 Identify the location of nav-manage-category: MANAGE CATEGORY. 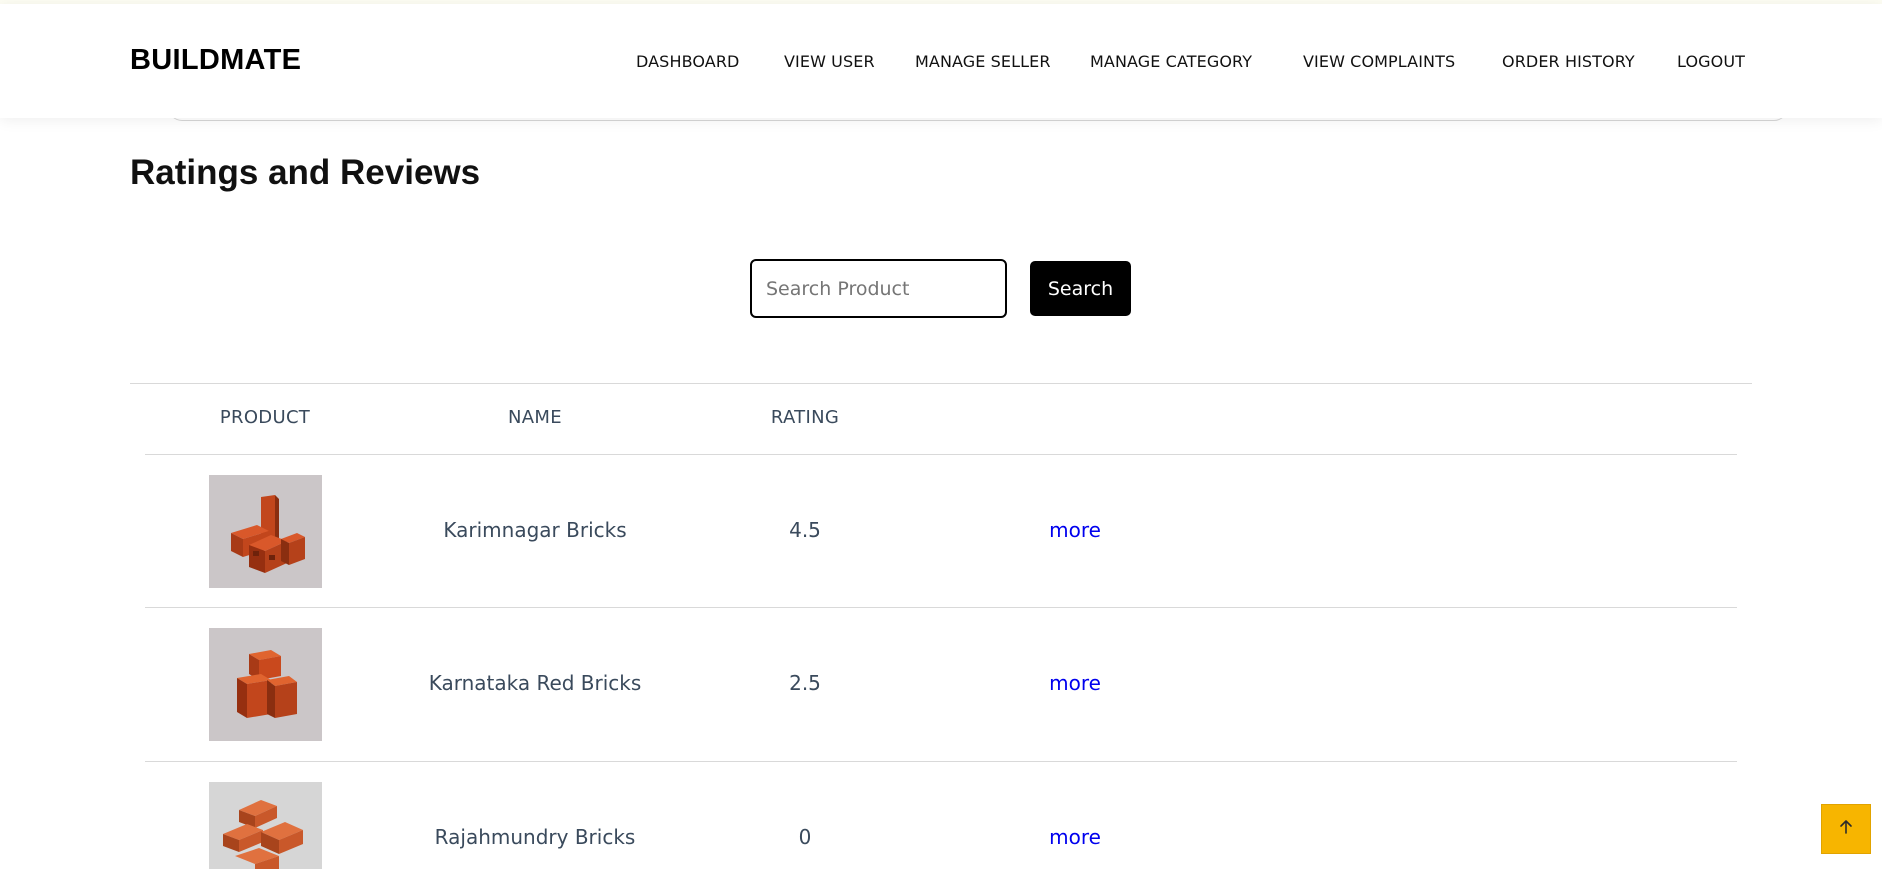
(1171, 61).